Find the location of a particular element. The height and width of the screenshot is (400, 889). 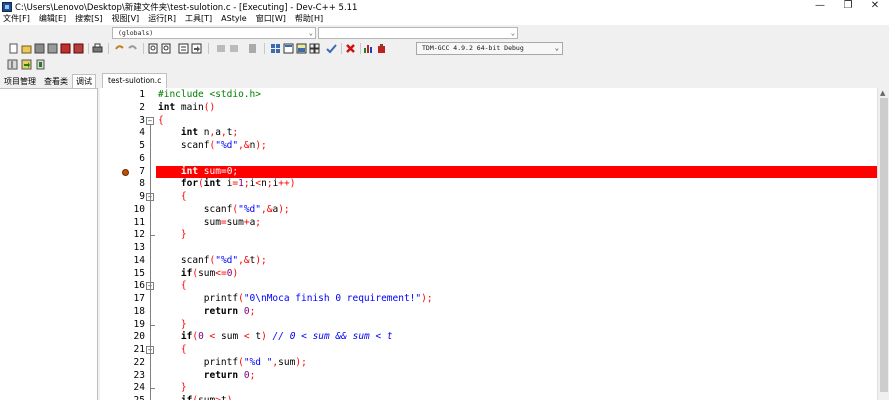

code-text: { is located at coordinates (183, 286).